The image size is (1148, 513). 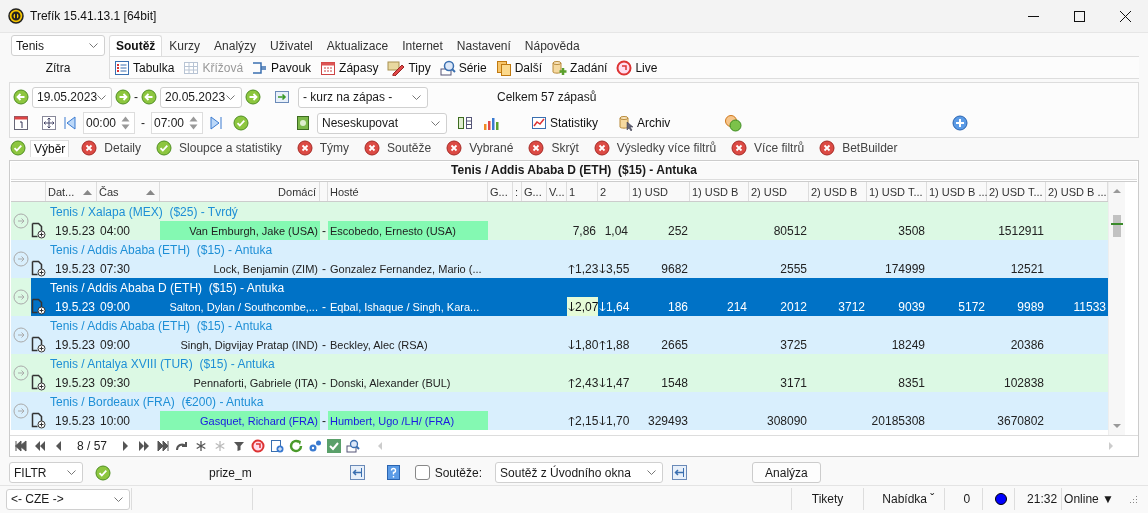 What do you see at coordinates (282, 97) in the screenshot?
I see `swap-icon` at bounding box center [282, 97].